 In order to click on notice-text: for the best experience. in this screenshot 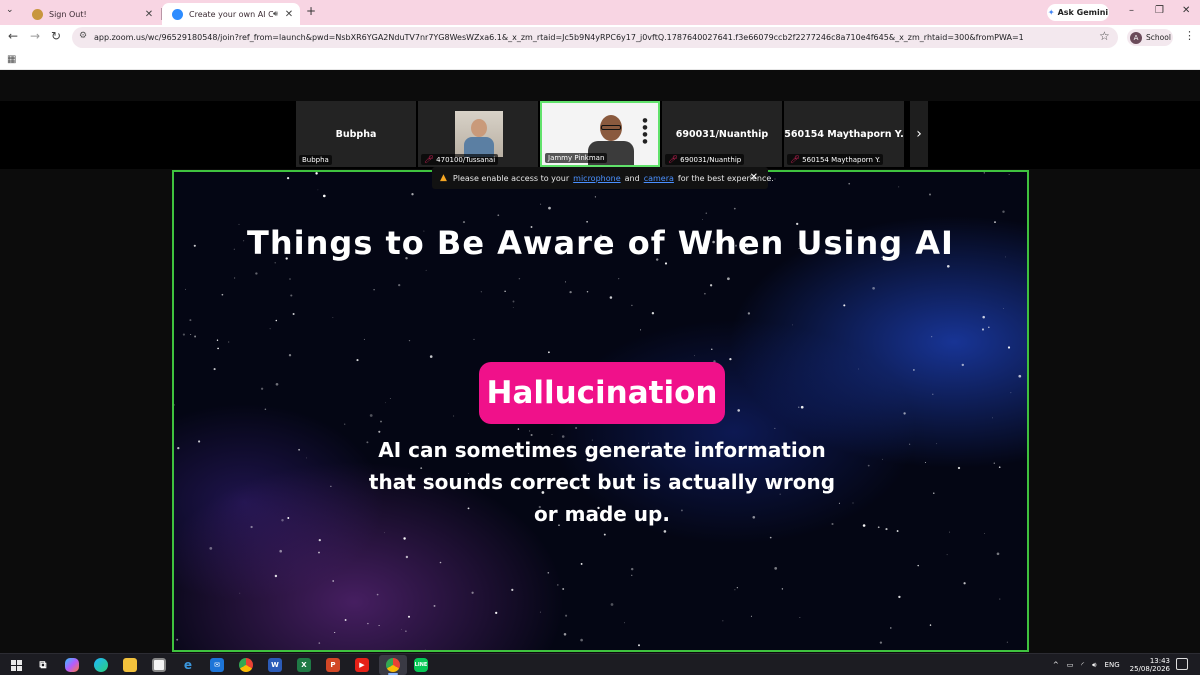, I will do `click(725, 178)`.